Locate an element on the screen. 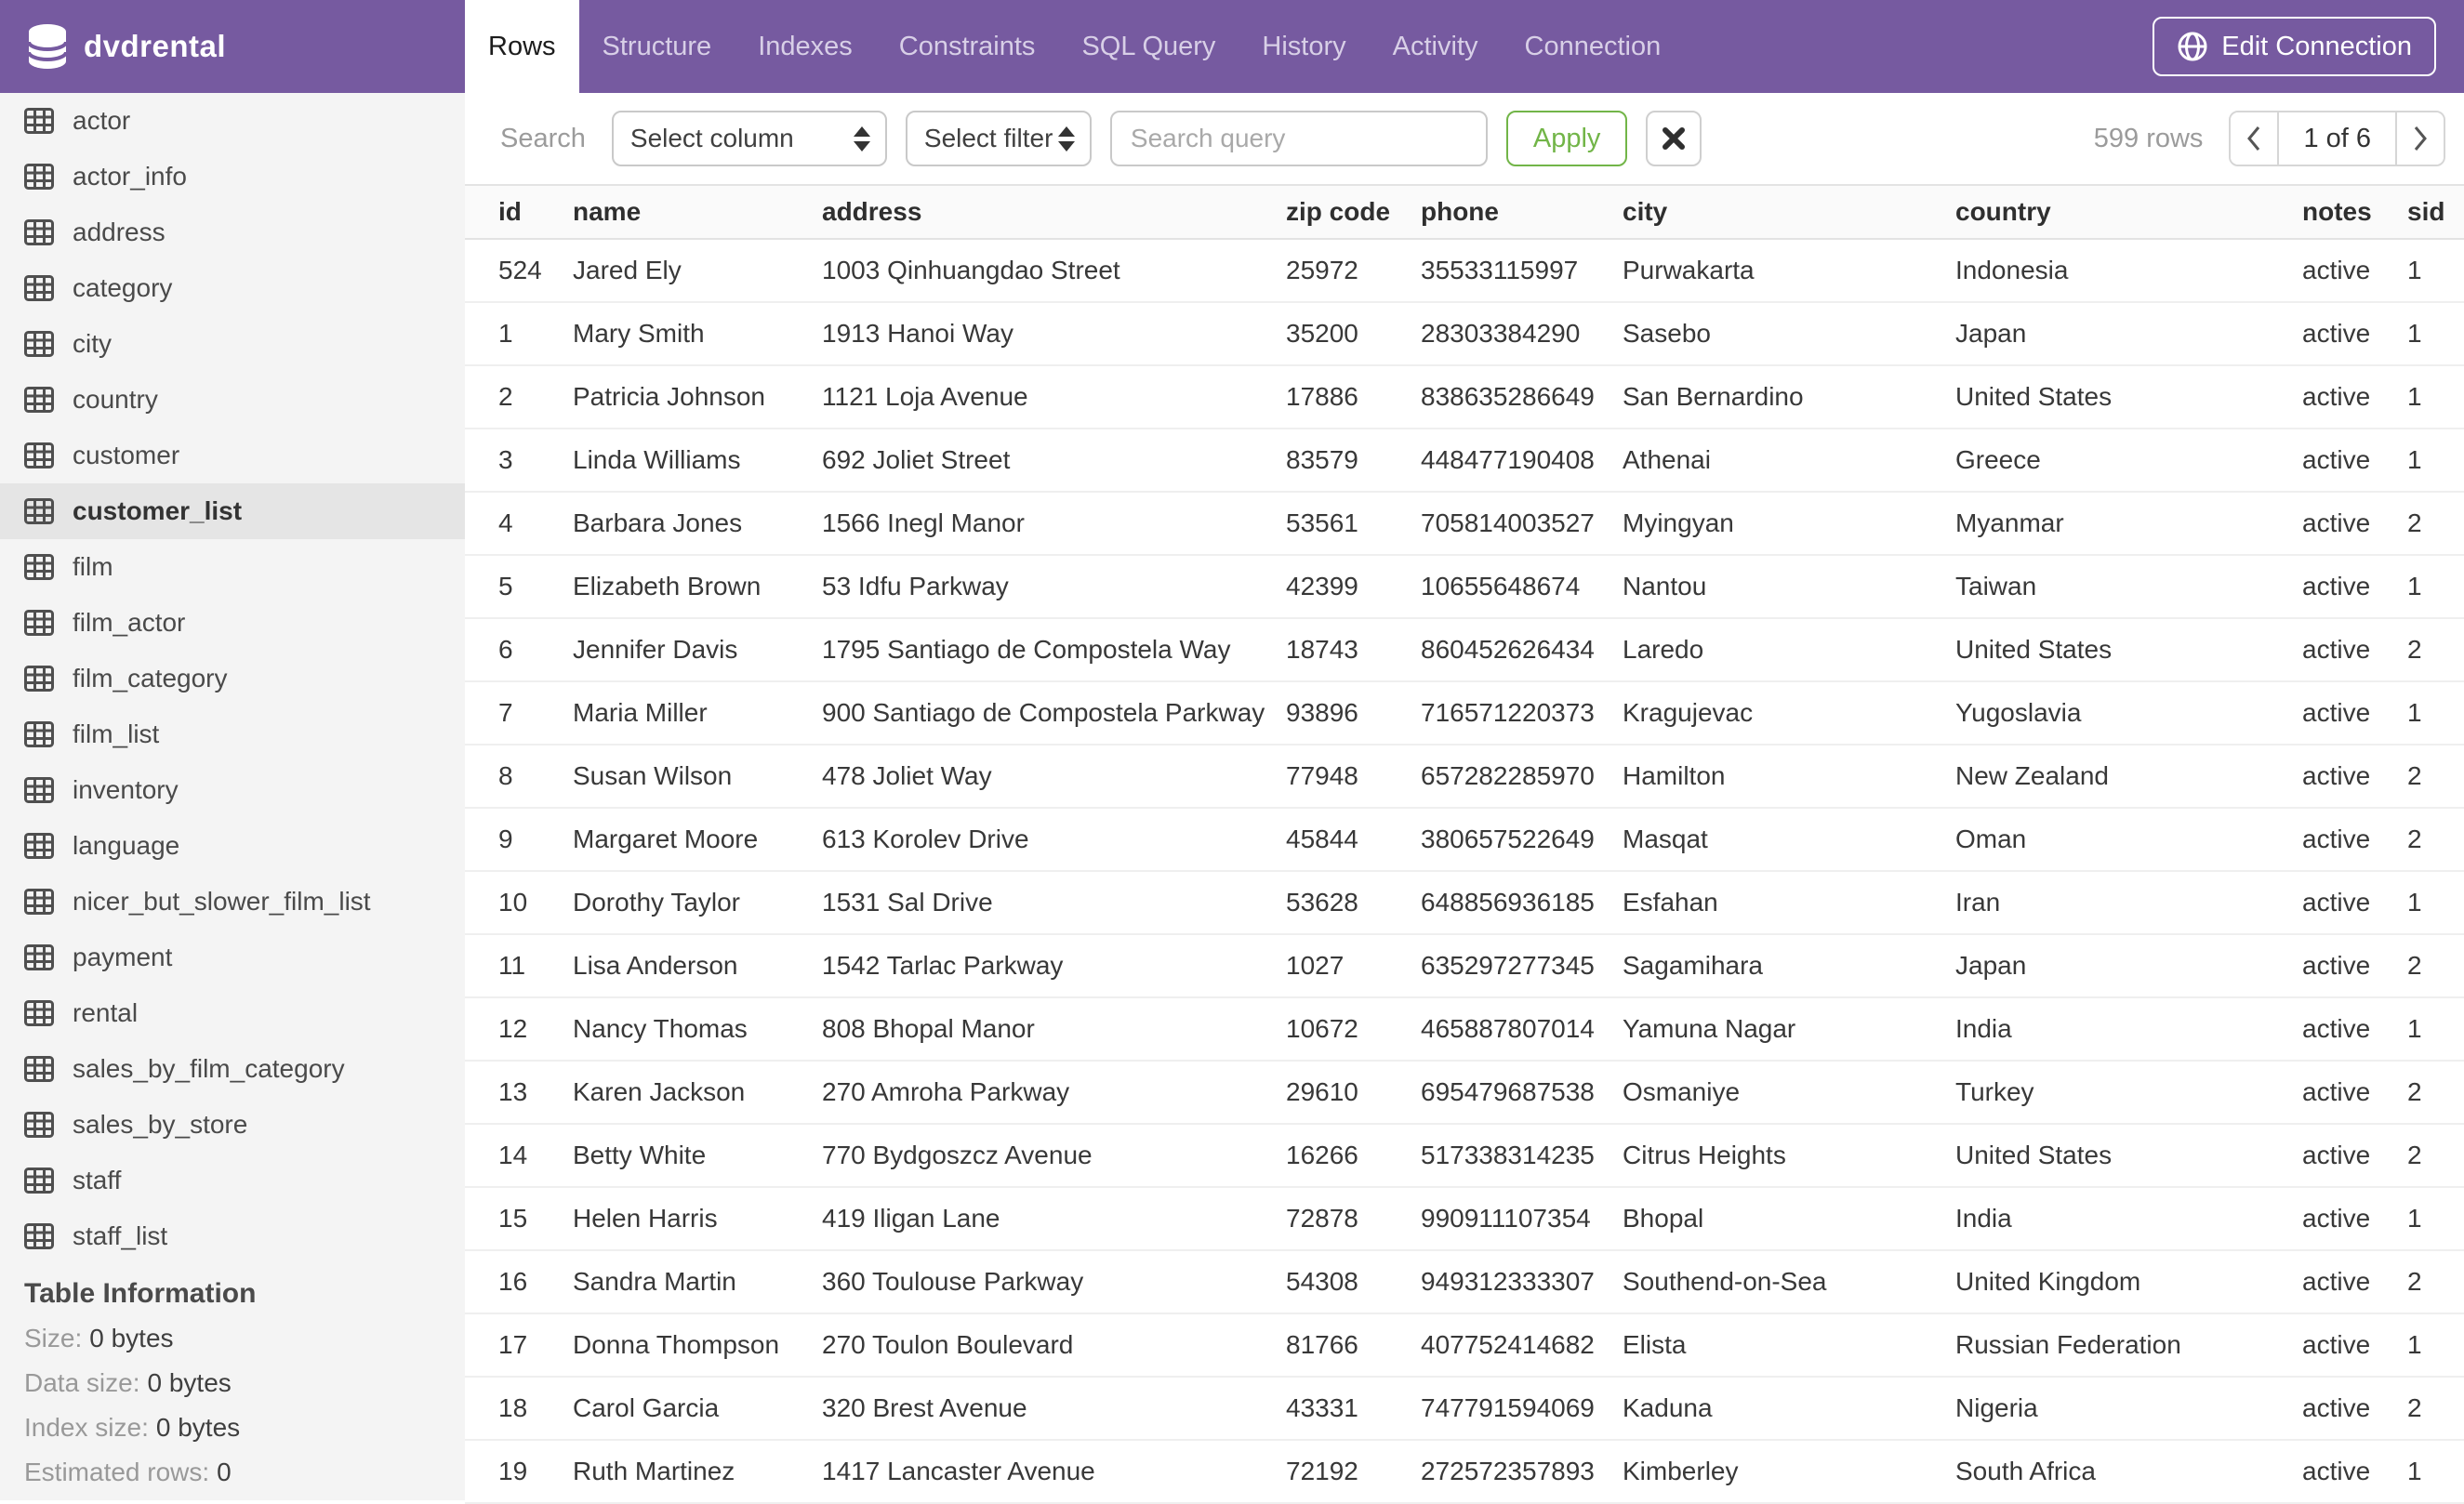  clear-search-button is located at coordinates (1674, 138).